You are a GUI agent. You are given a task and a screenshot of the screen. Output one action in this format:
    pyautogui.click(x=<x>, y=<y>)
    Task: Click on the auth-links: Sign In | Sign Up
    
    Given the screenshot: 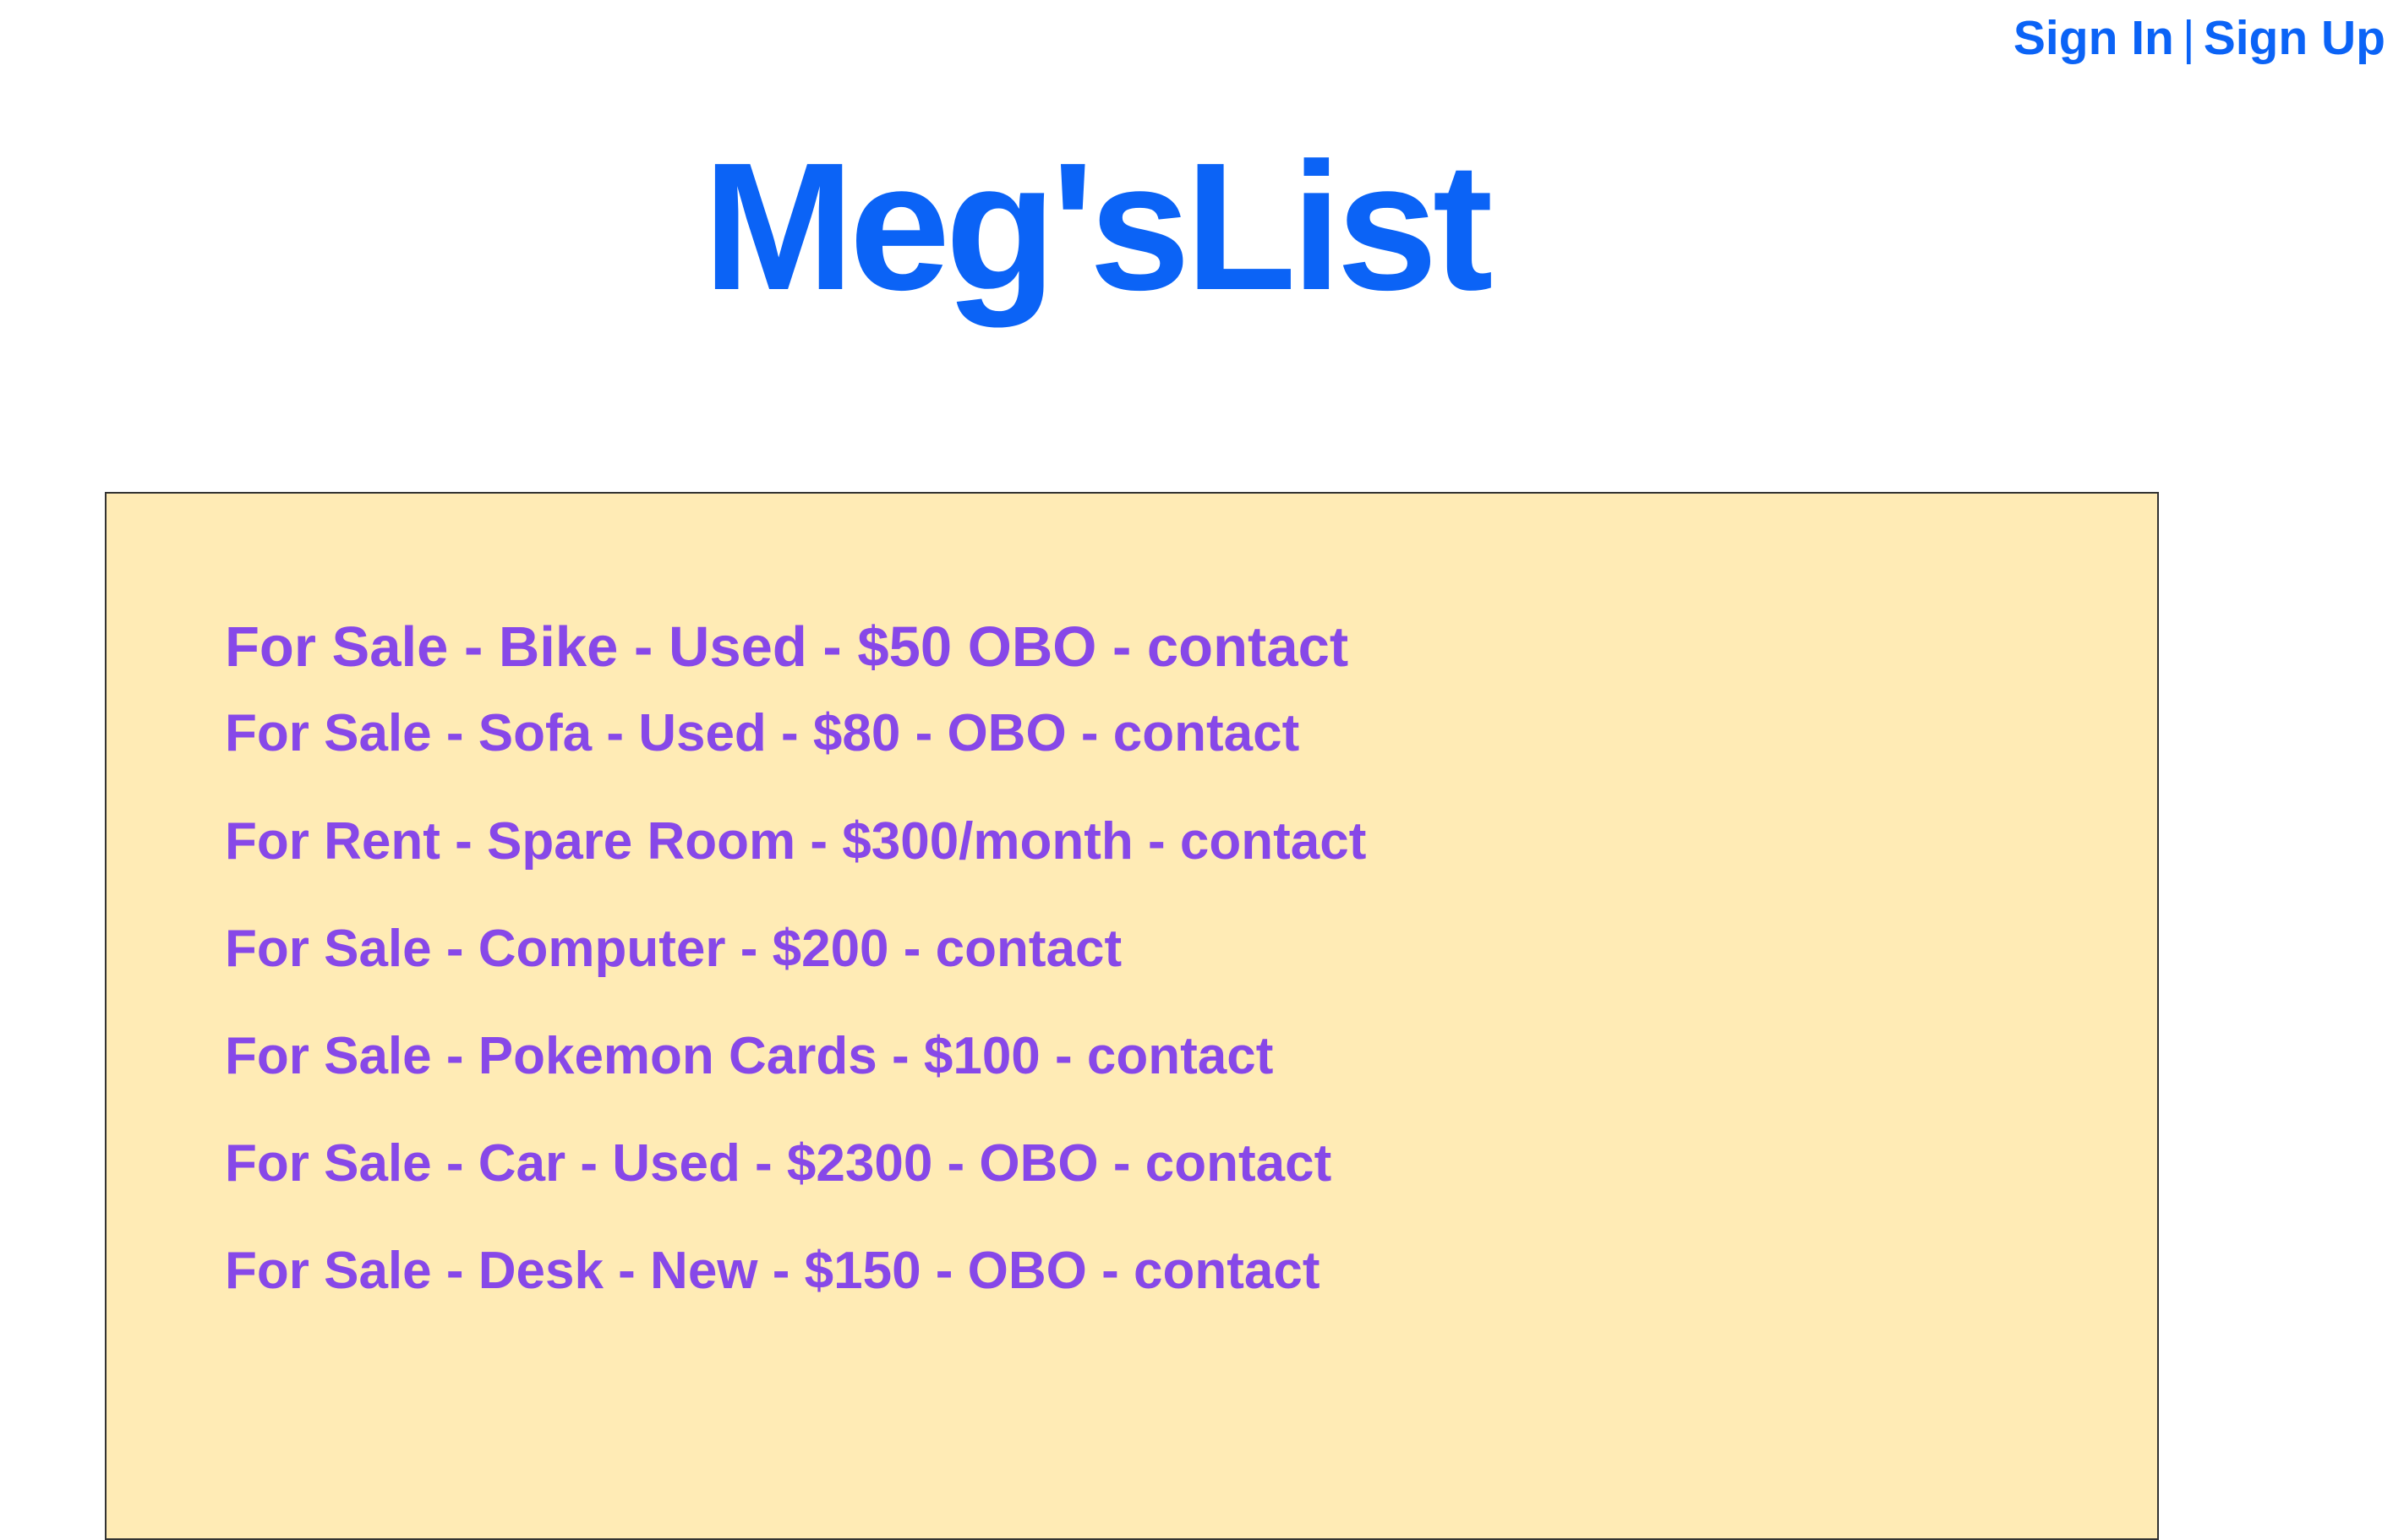 What is the action you would take?
    pyautogui.click(x=2199, y=38)
    